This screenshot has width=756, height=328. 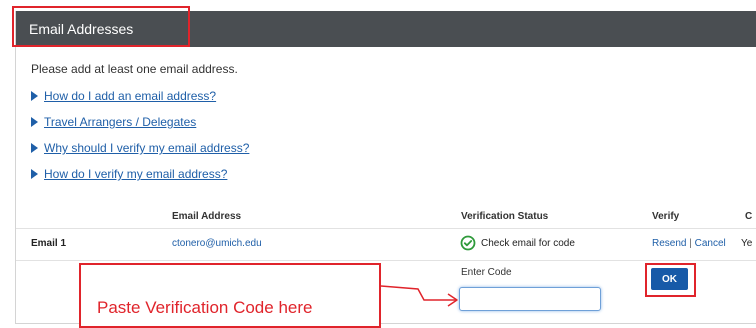 I want to click on arrow-right-icon, so click(x=419, y=296).